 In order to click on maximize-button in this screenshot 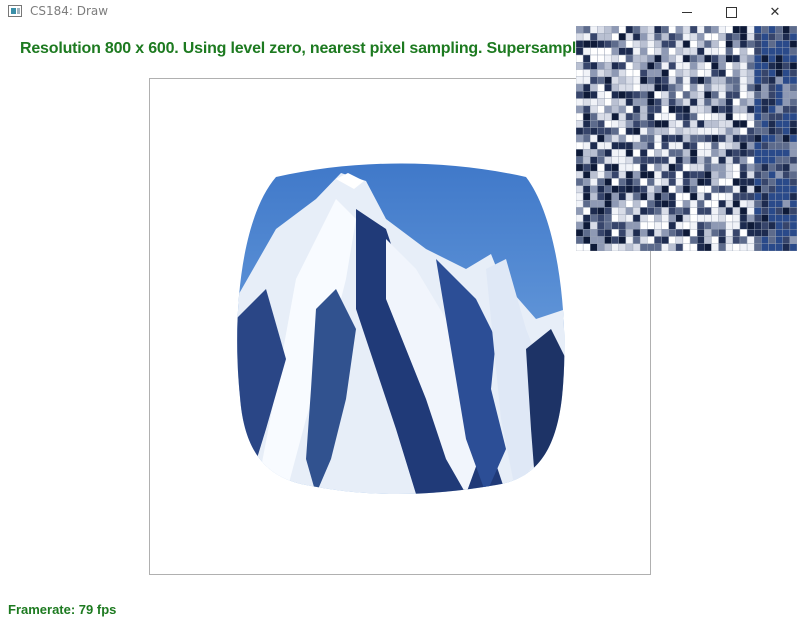, I will do `click(731, 12)`.